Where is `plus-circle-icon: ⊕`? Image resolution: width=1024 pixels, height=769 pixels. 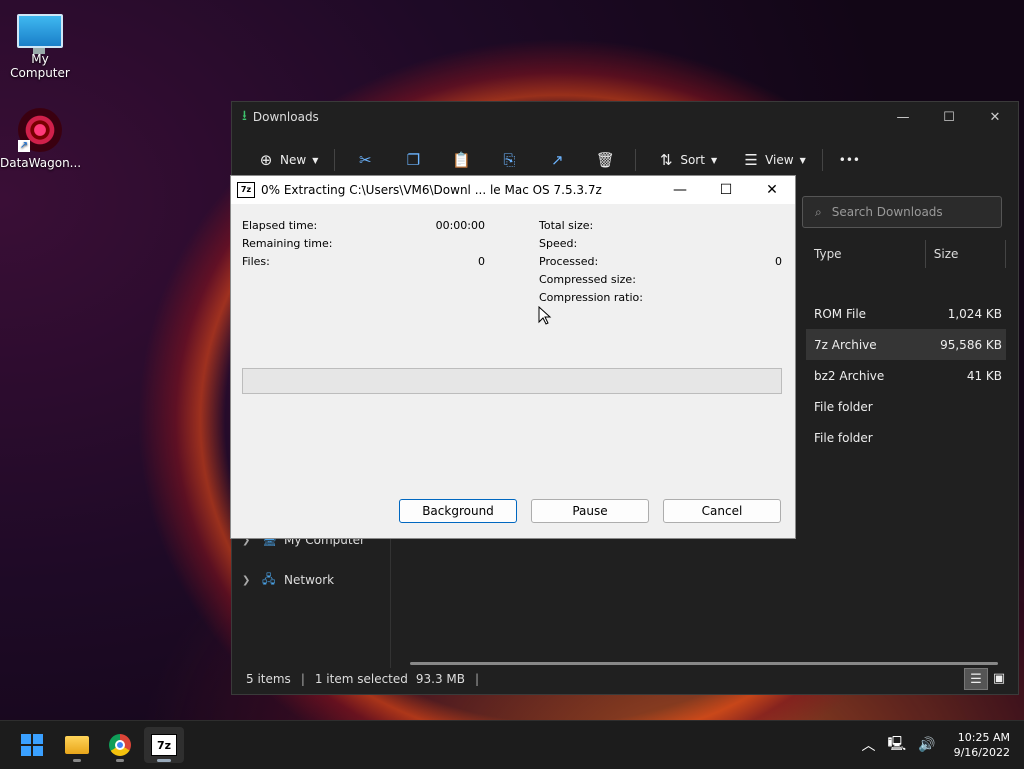 plus-circle-icon: ⊕ is located at coordinates (266, 160).